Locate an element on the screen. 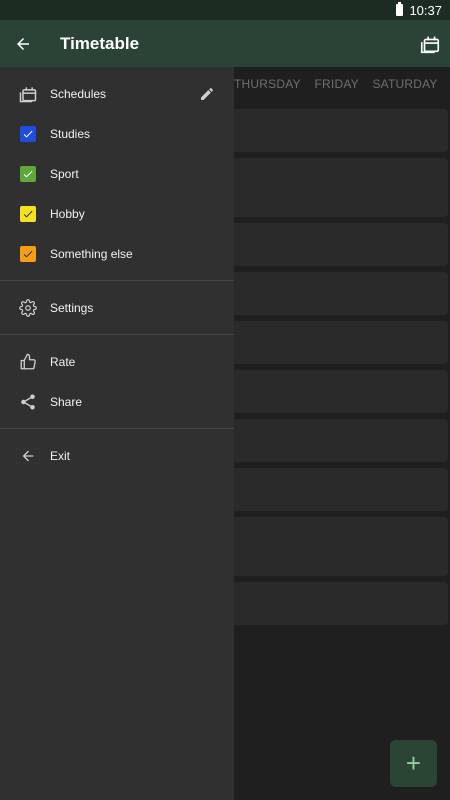  plus-icon: + is located at coordinates (413, 763).